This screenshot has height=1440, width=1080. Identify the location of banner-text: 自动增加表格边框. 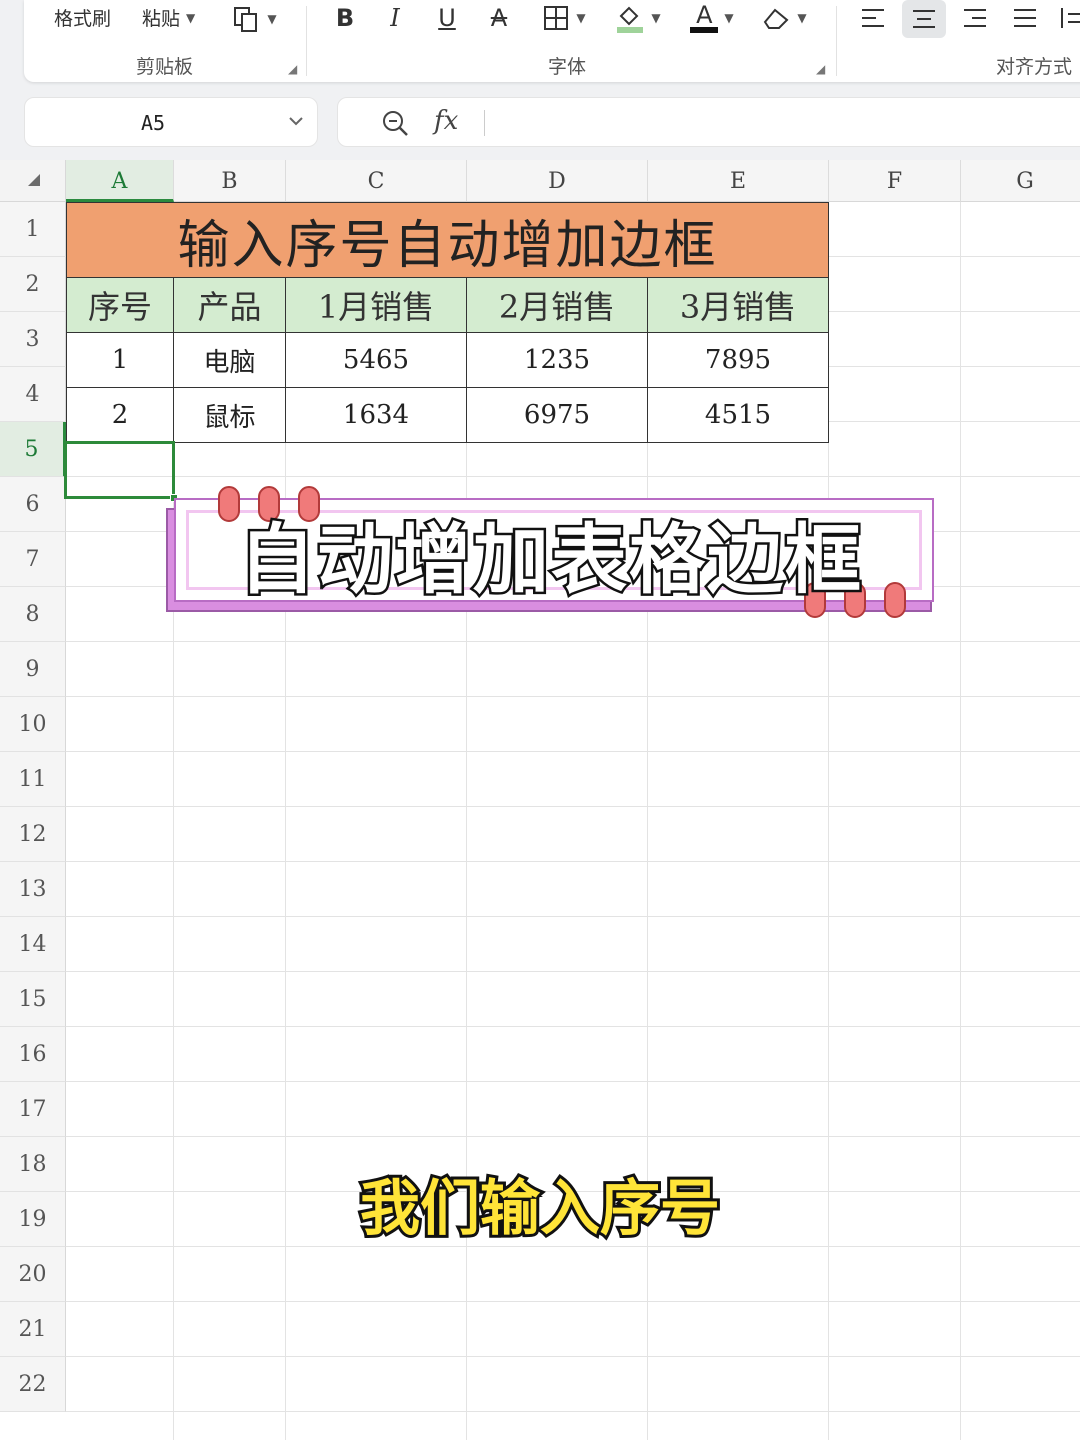
(550, 560).